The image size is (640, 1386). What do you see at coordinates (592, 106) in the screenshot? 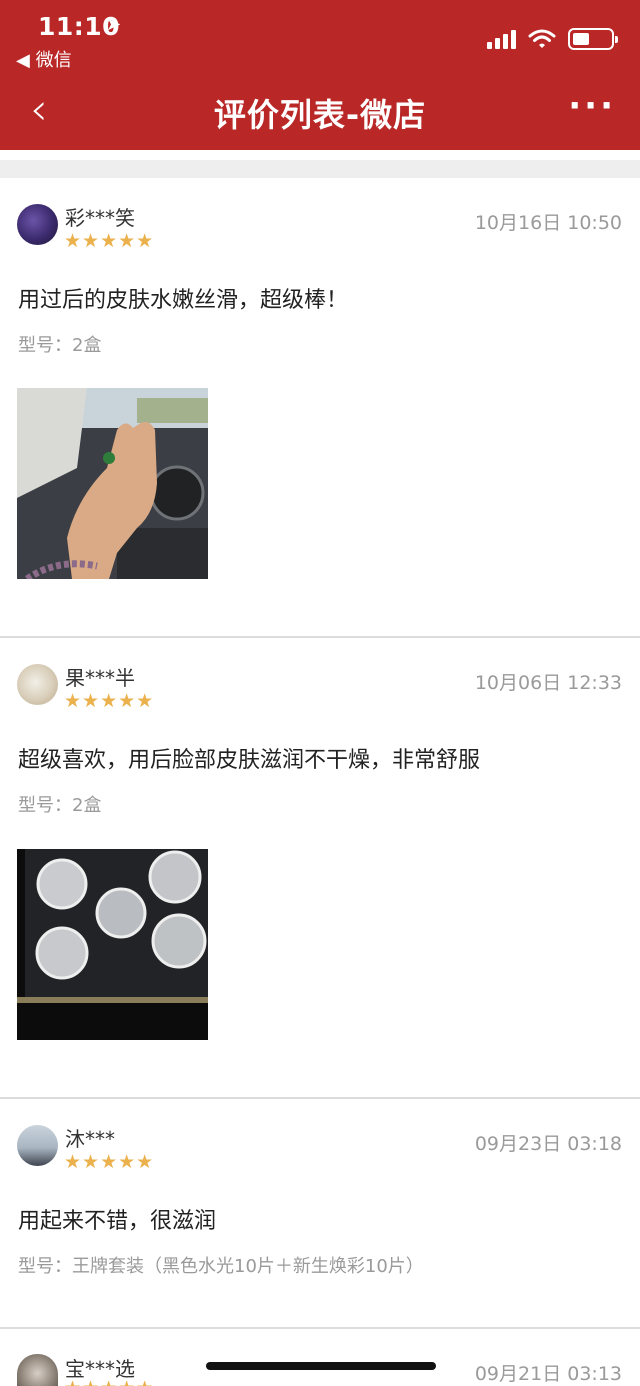
I see `more-options-button: ···` at bounding box center [592, 106].